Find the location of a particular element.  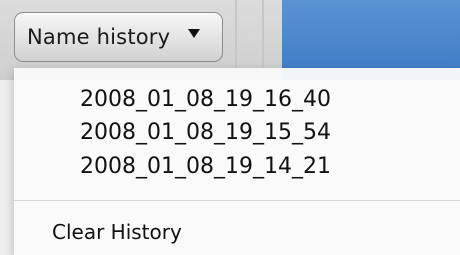

name-history-label: Name history is located at coordinates (99, 37).